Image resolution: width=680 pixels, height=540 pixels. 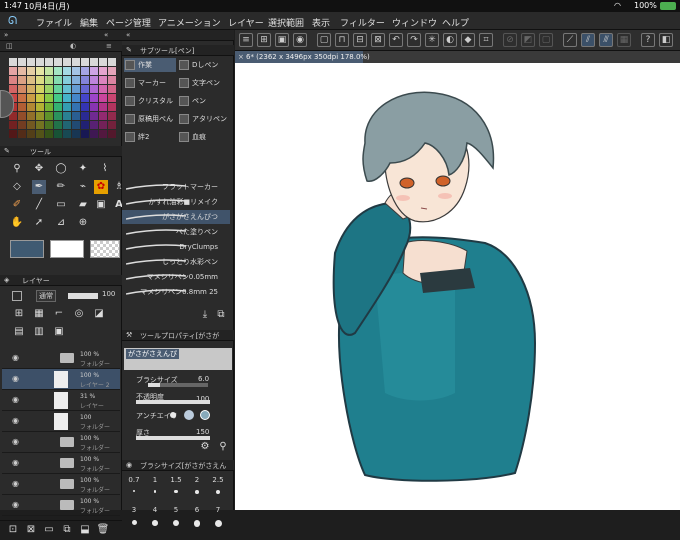 What do you see at coordinates (89, 22) in the screenshot?
I see `menu-edit: 編集` at bounding box center [89, 22].